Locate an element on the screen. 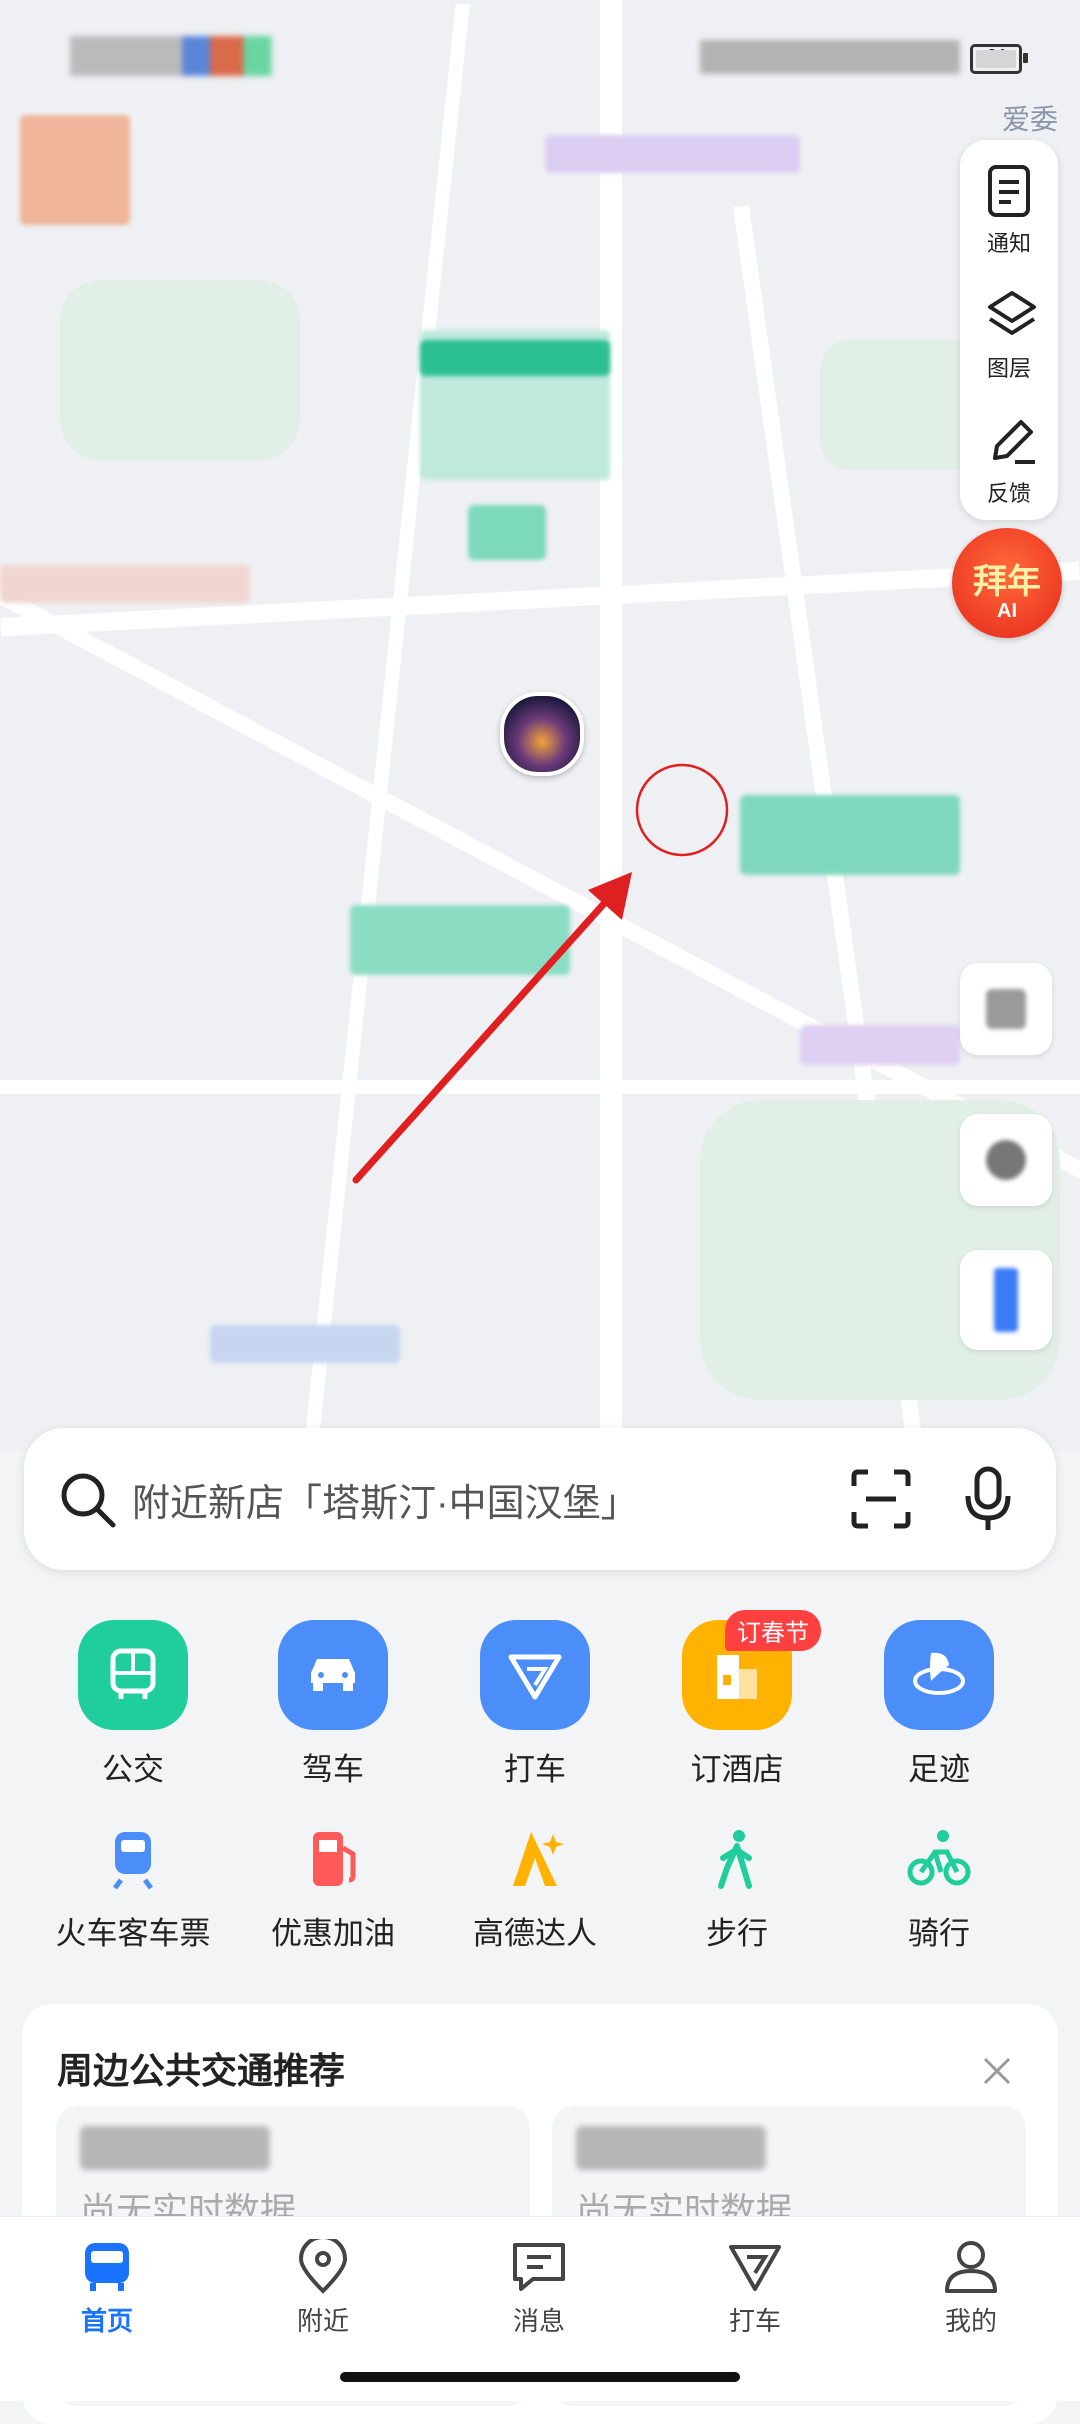  quick-footprint-label: 足迹 is located at coordinates (939, 1769).